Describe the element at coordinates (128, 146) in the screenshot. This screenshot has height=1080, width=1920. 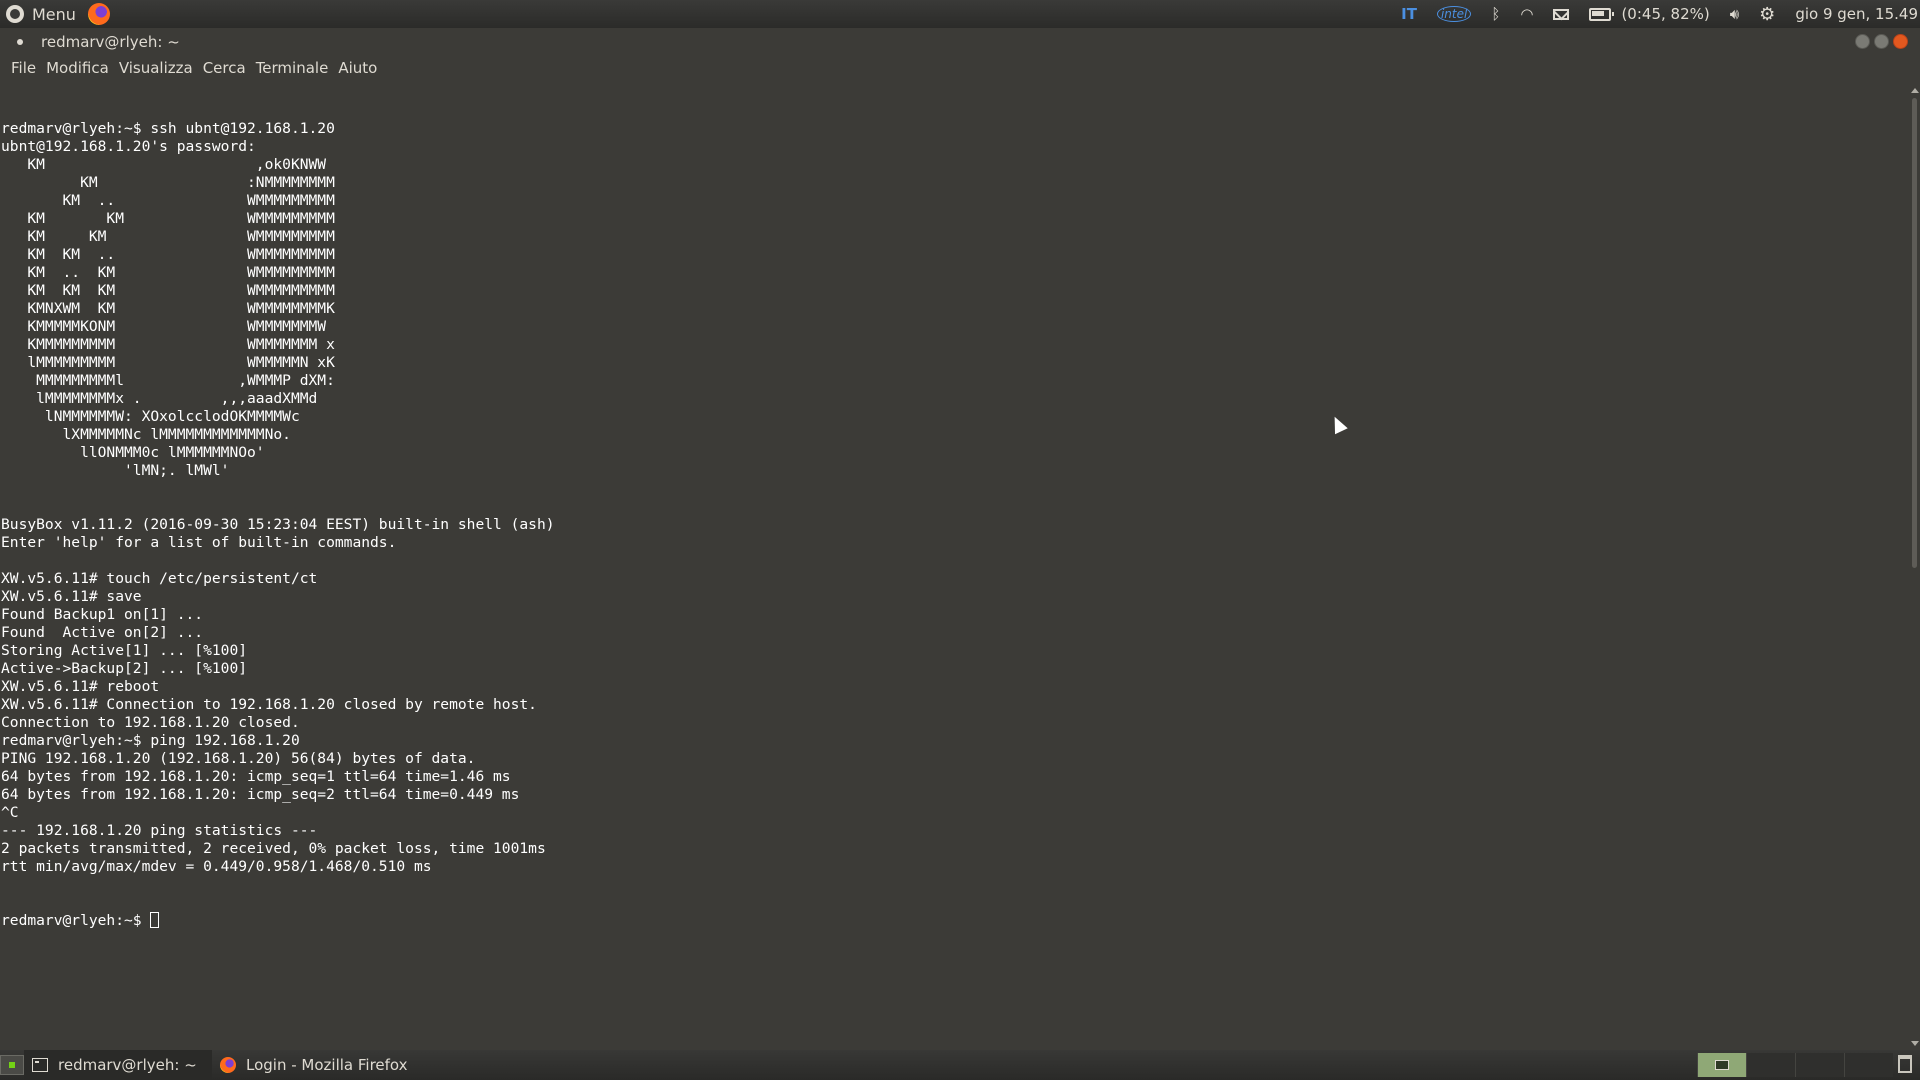
I see `terminal-line: ubnt@192.168.1.20's password:` at that location.